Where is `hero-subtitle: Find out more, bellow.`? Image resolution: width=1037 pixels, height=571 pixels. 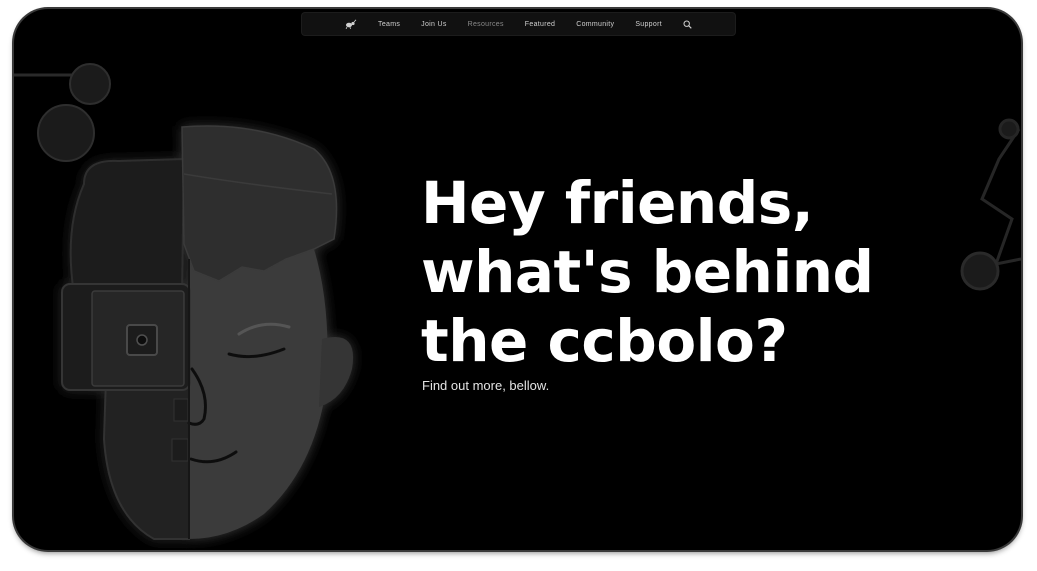 hero-subtitle: Find out more, bellow. is located at coordinates (486, 385).